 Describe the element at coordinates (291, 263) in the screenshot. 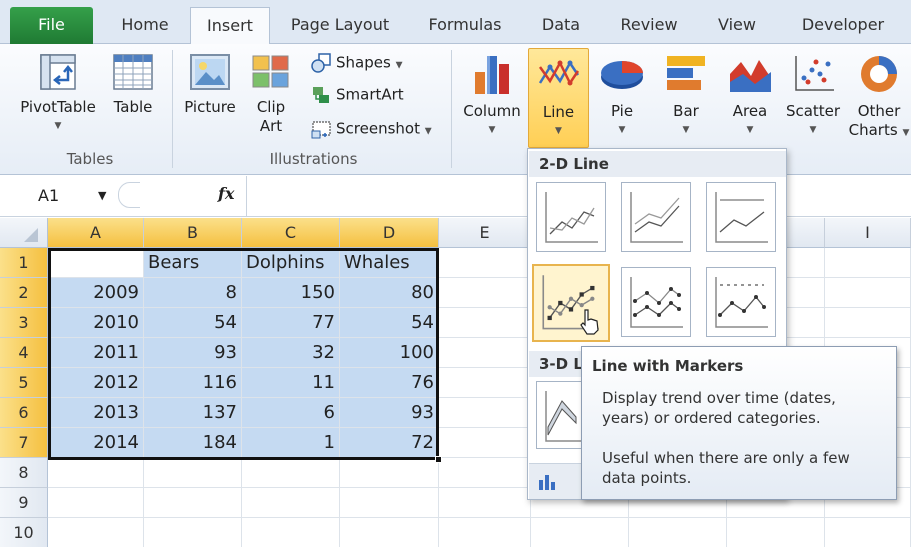

I see `table-cell: Dolphins` at that location.